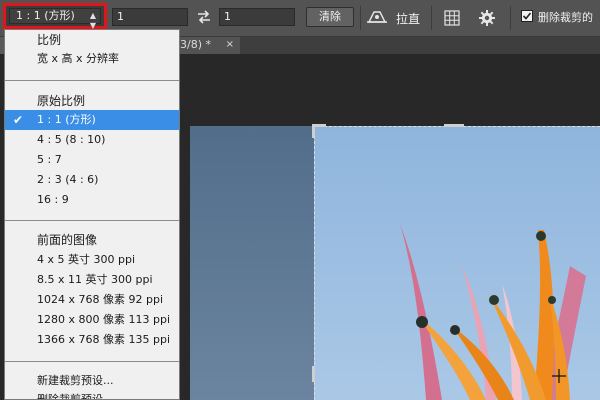 The height and width of the screenshot is (400, 600). What do you see at coordinates (454, 125) in the screenshot?
I see `crop-handle-top-center` at bounding box center [454, 125].